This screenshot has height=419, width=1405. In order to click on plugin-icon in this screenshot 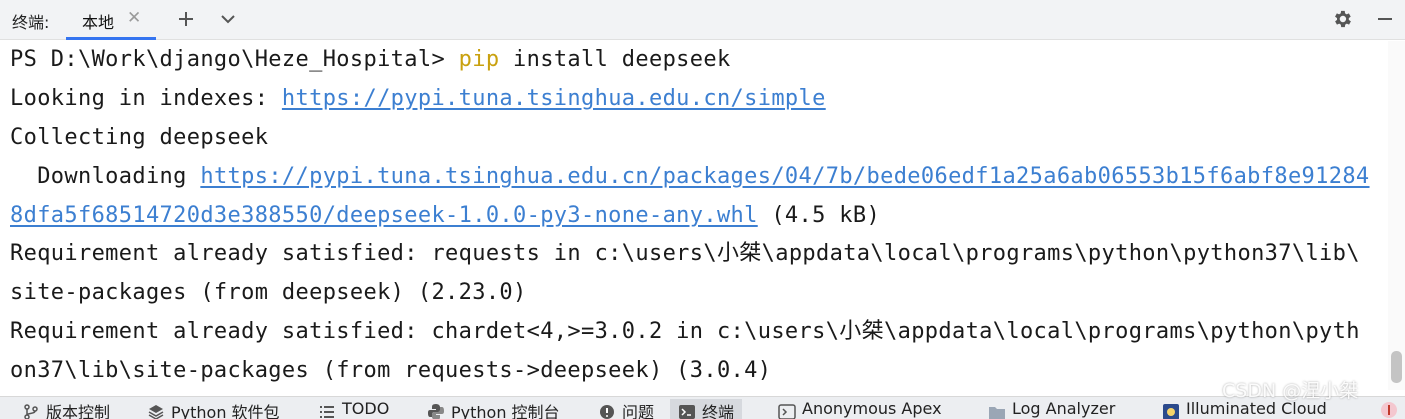, I will do `click(1389, 410)`.